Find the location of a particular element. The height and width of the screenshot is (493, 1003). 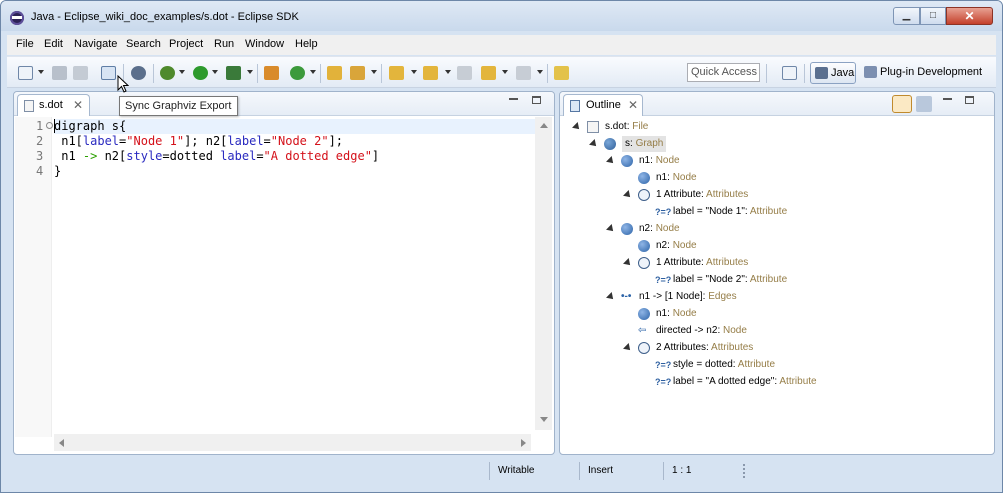

close-window-button: ✕ is located at coordinates (969, 16).